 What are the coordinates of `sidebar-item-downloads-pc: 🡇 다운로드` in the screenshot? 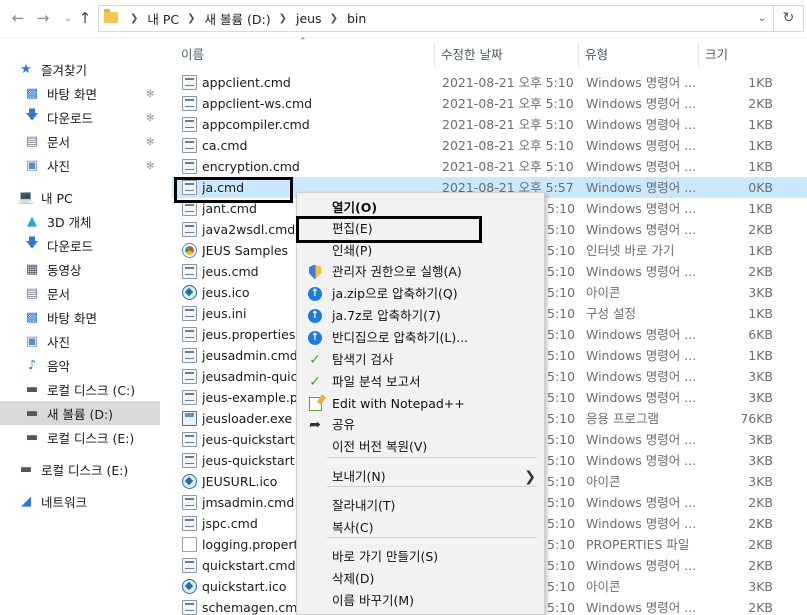 It's located at (58, 245).